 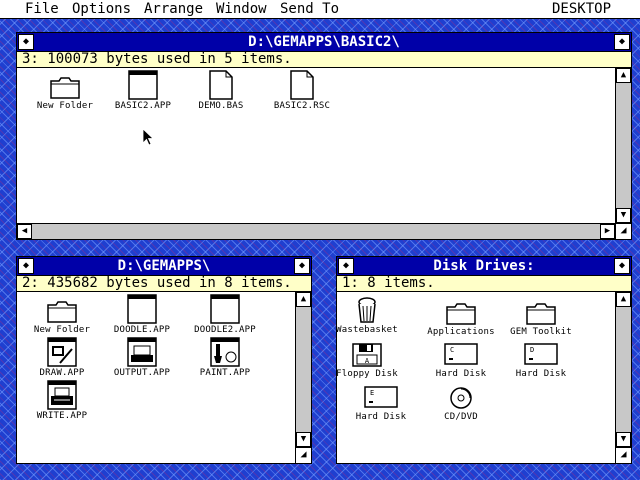 I want to click on info-line: 2: 435682 bytes used in 8 items., so click(x=164, y=283).